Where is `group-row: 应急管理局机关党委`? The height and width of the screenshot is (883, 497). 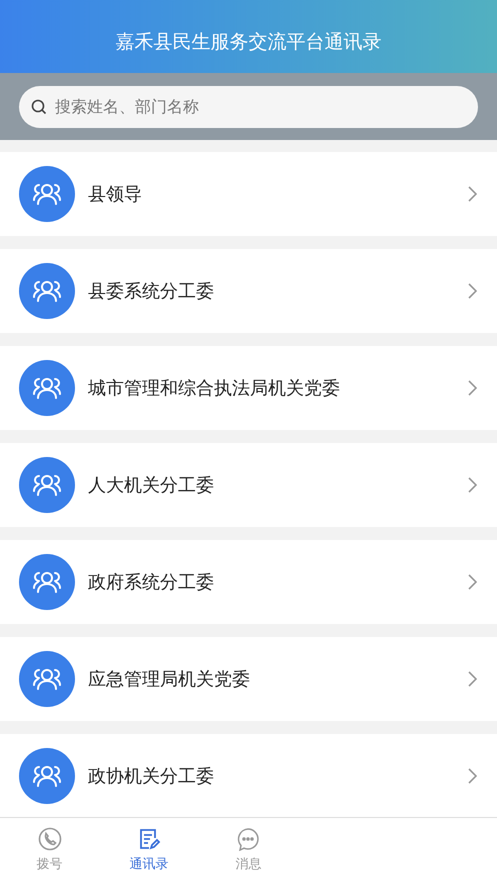
group-row: 应急管理局机关党委 is located at coordinates (248, 679).